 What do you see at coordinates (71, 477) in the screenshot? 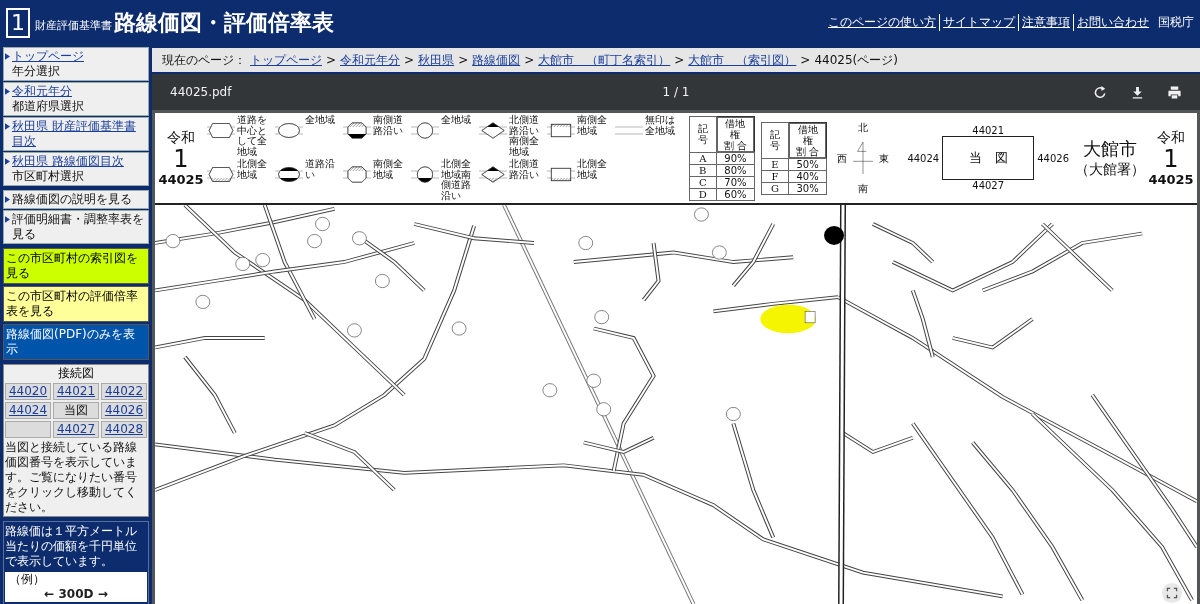
I see `connection-note: 当図と接続している路線価図番号を表示しています。ご覧になりたい番号をクリックし移動してください。` at bounding box center [71, 477].